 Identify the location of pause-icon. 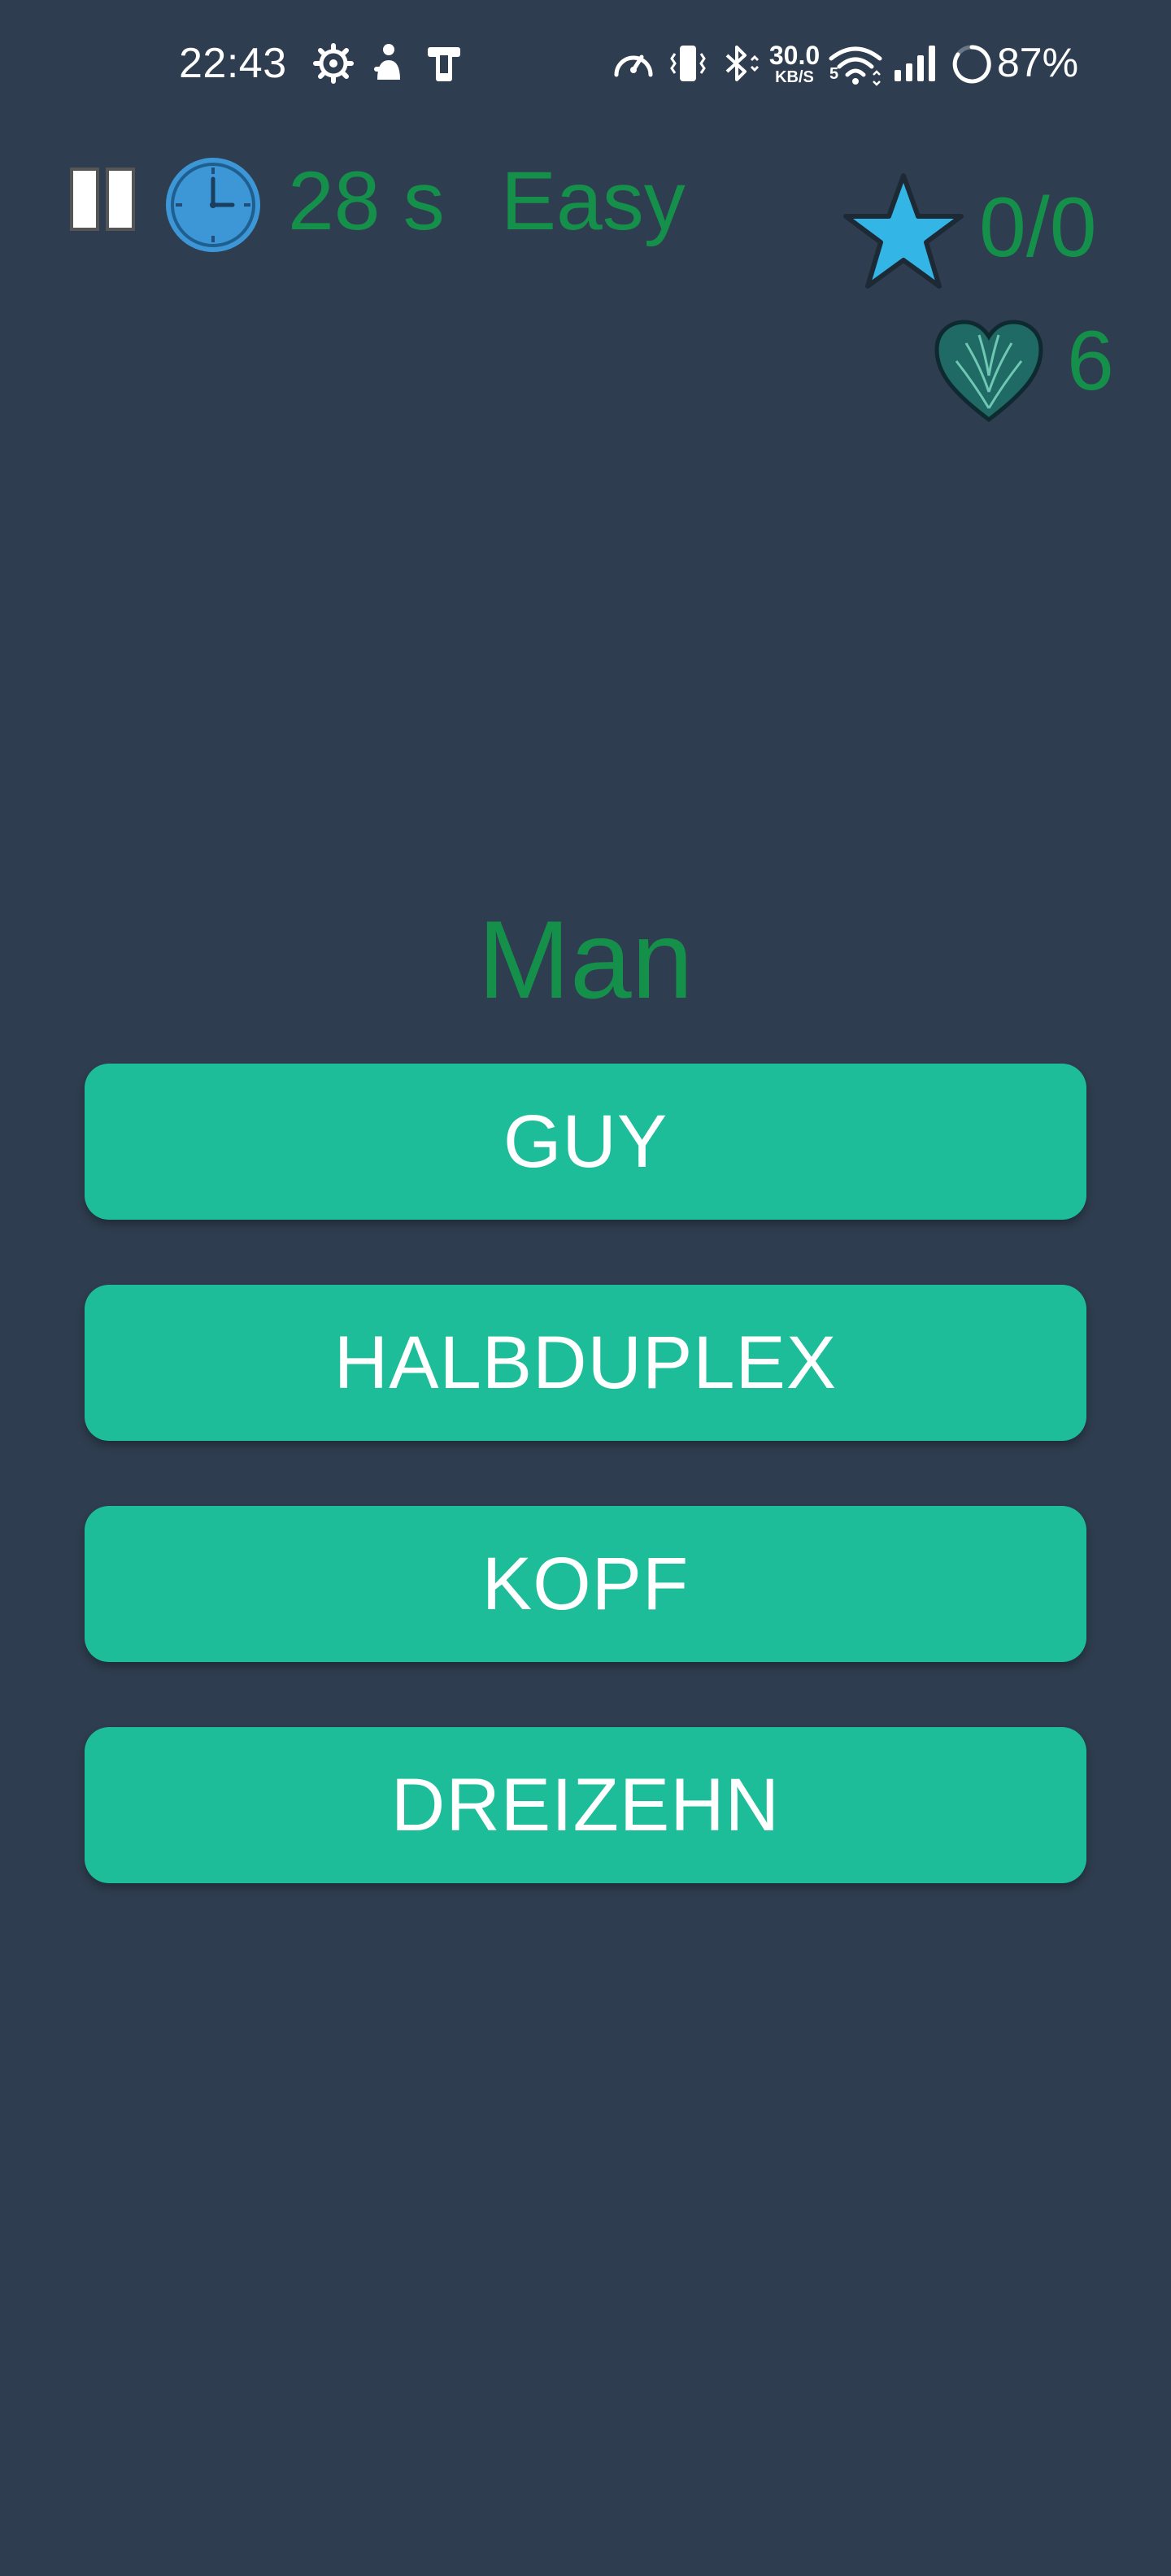
(103, 199).